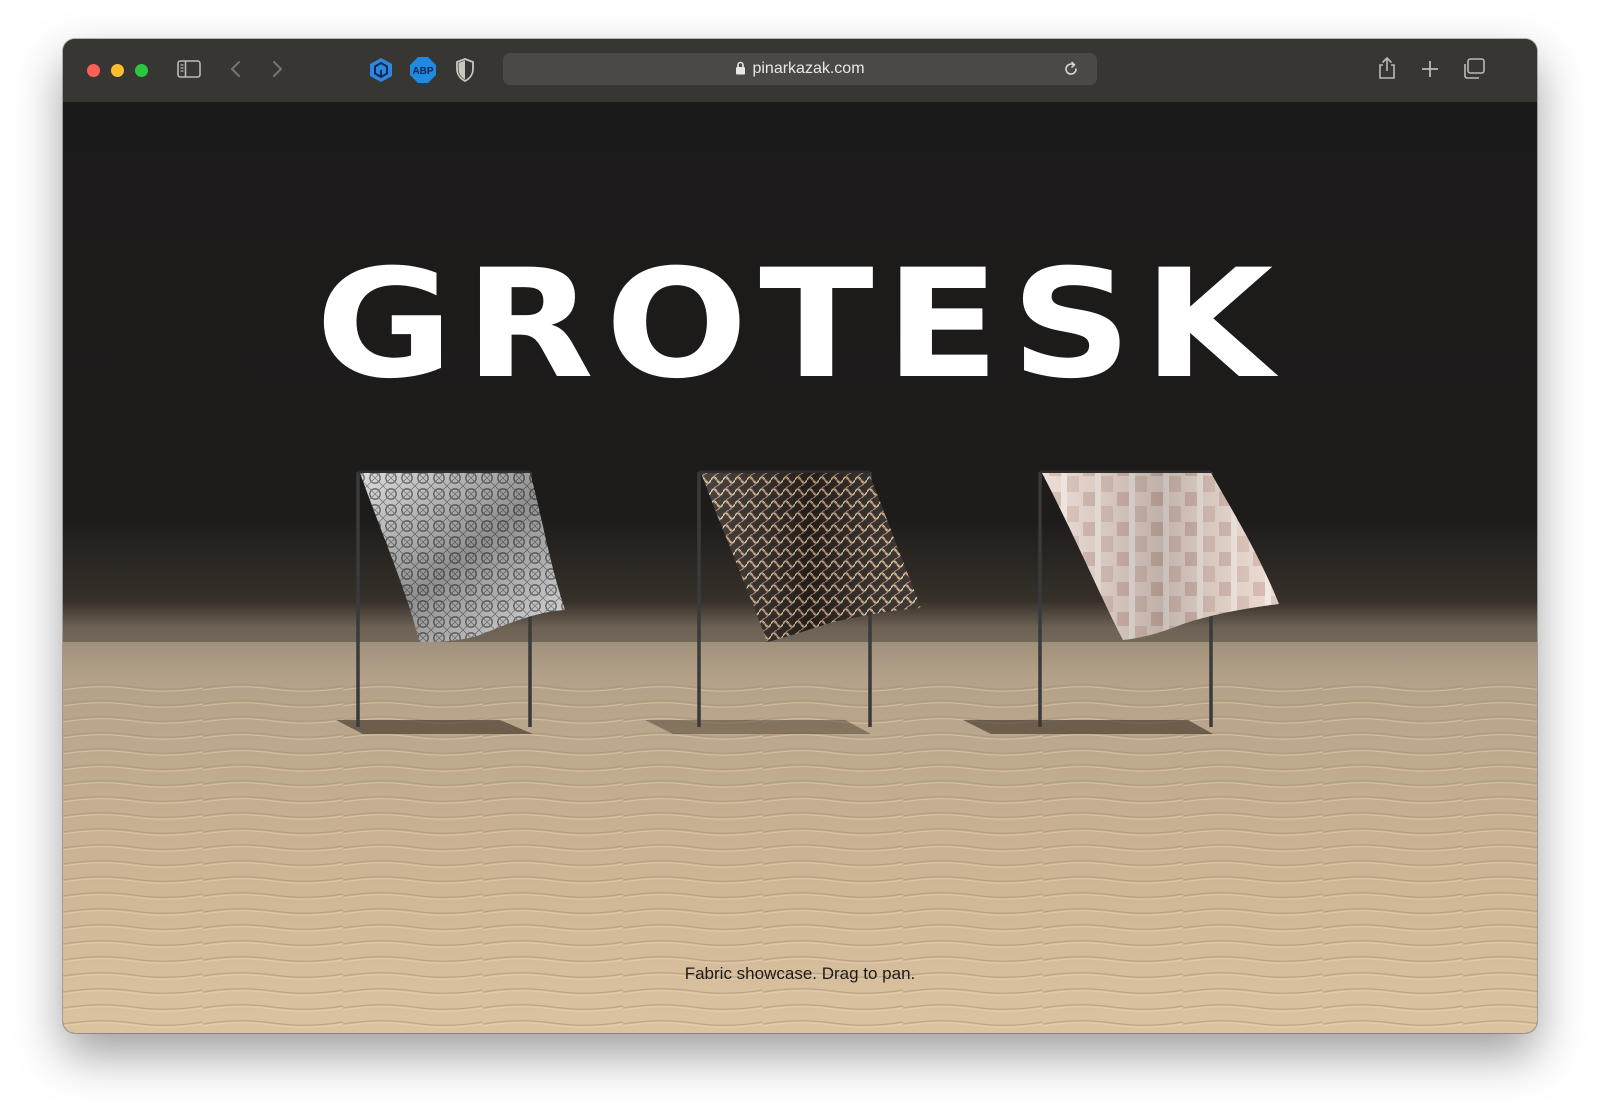 The width and height of the screenshot is (1600, 1116). What do you see at coordinates (189, 71) in the screenshot?
I see `sidebar-toggle-icon` at bounding box center [189, 71].